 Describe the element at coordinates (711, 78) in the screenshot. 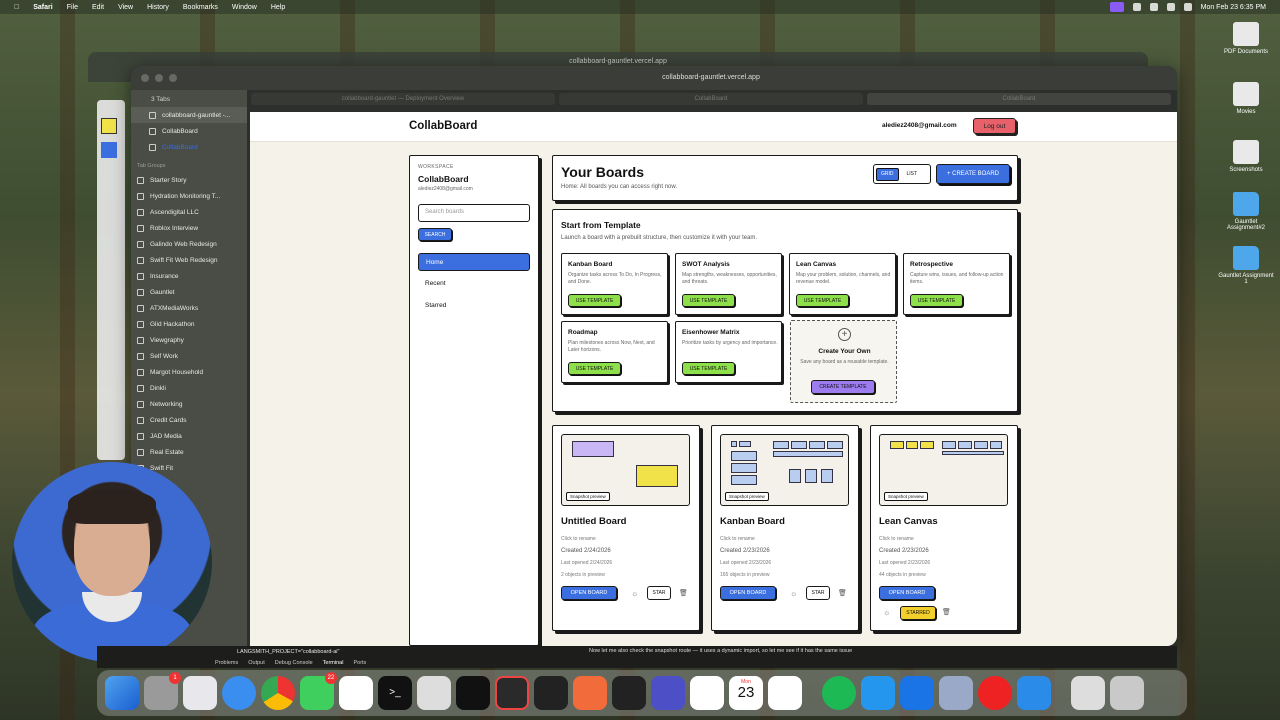

I see `address-bar: collabboard-gauntlet.vercel.app` at that location.